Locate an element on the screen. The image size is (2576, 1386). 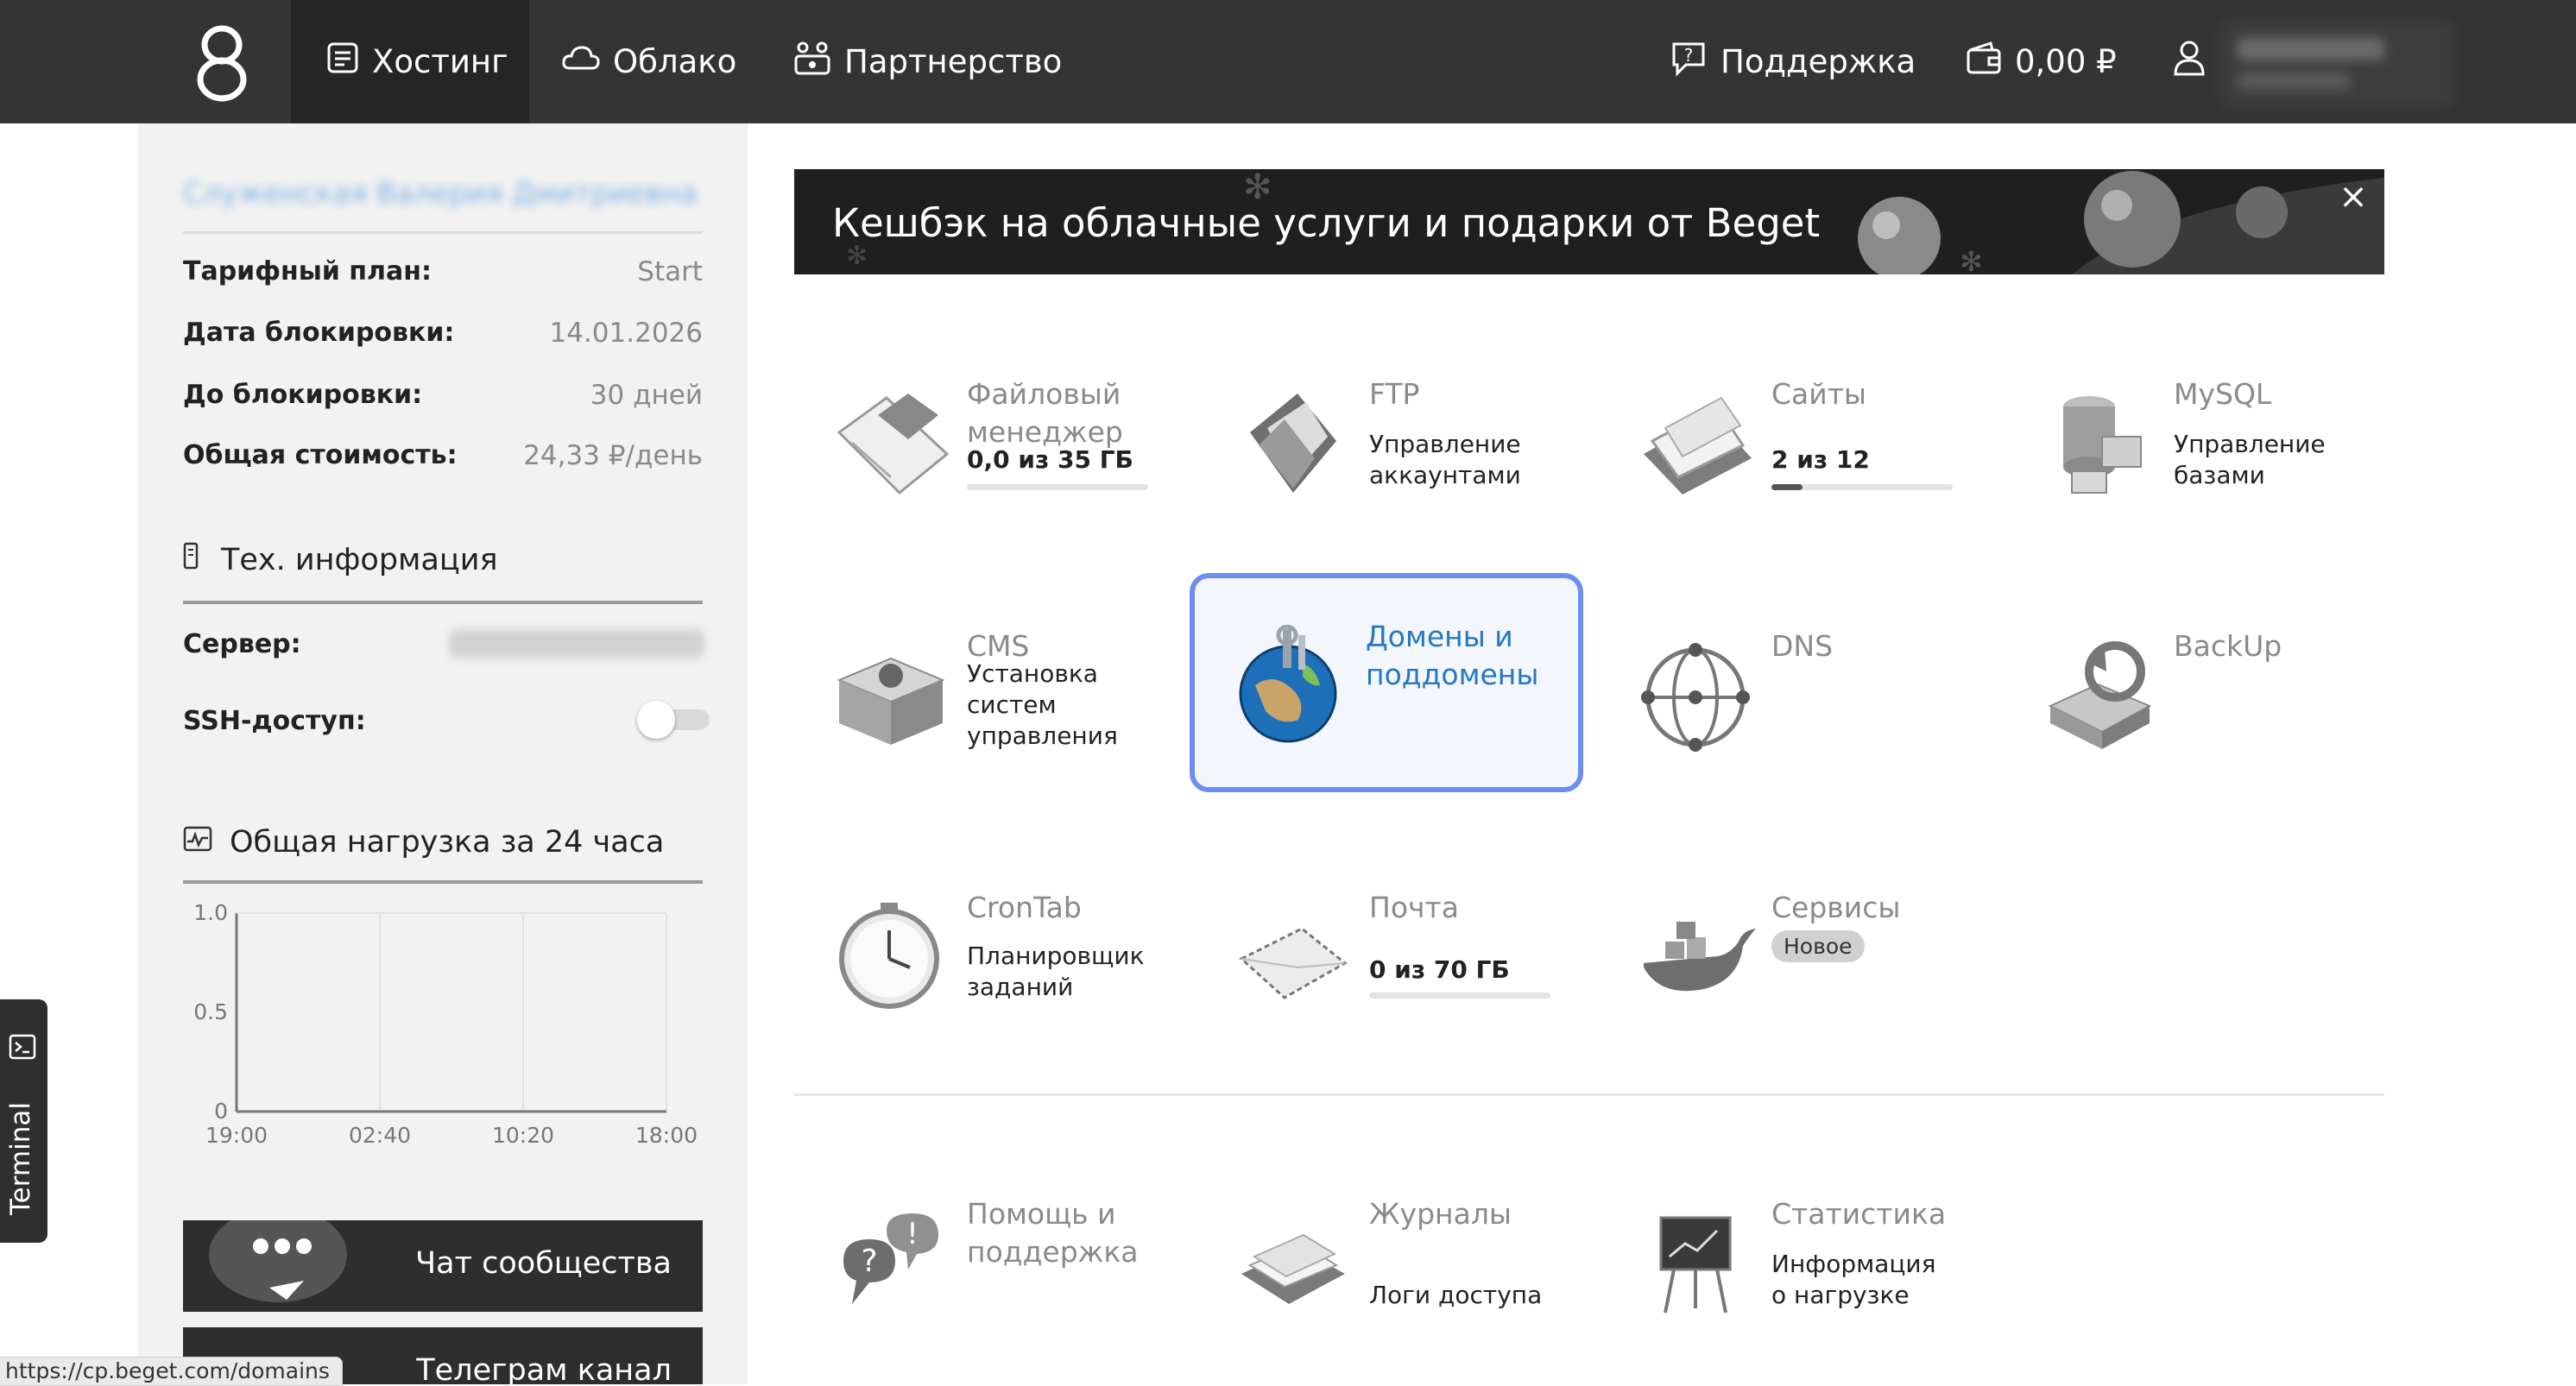
chart-y-tick-label: 1.0 is located at coordinates (210, 912).